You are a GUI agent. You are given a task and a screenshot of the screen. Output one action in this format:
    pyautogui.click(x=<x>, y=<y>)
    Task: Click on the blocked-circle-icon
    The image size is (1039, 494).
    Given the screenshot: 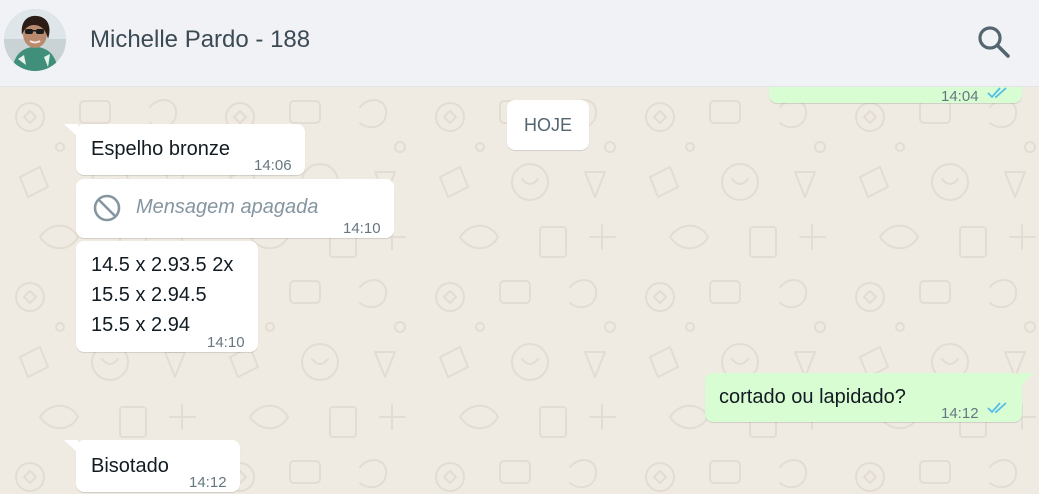 What is the action you would take?
    pyautogui.click(x=107, y=208)
    